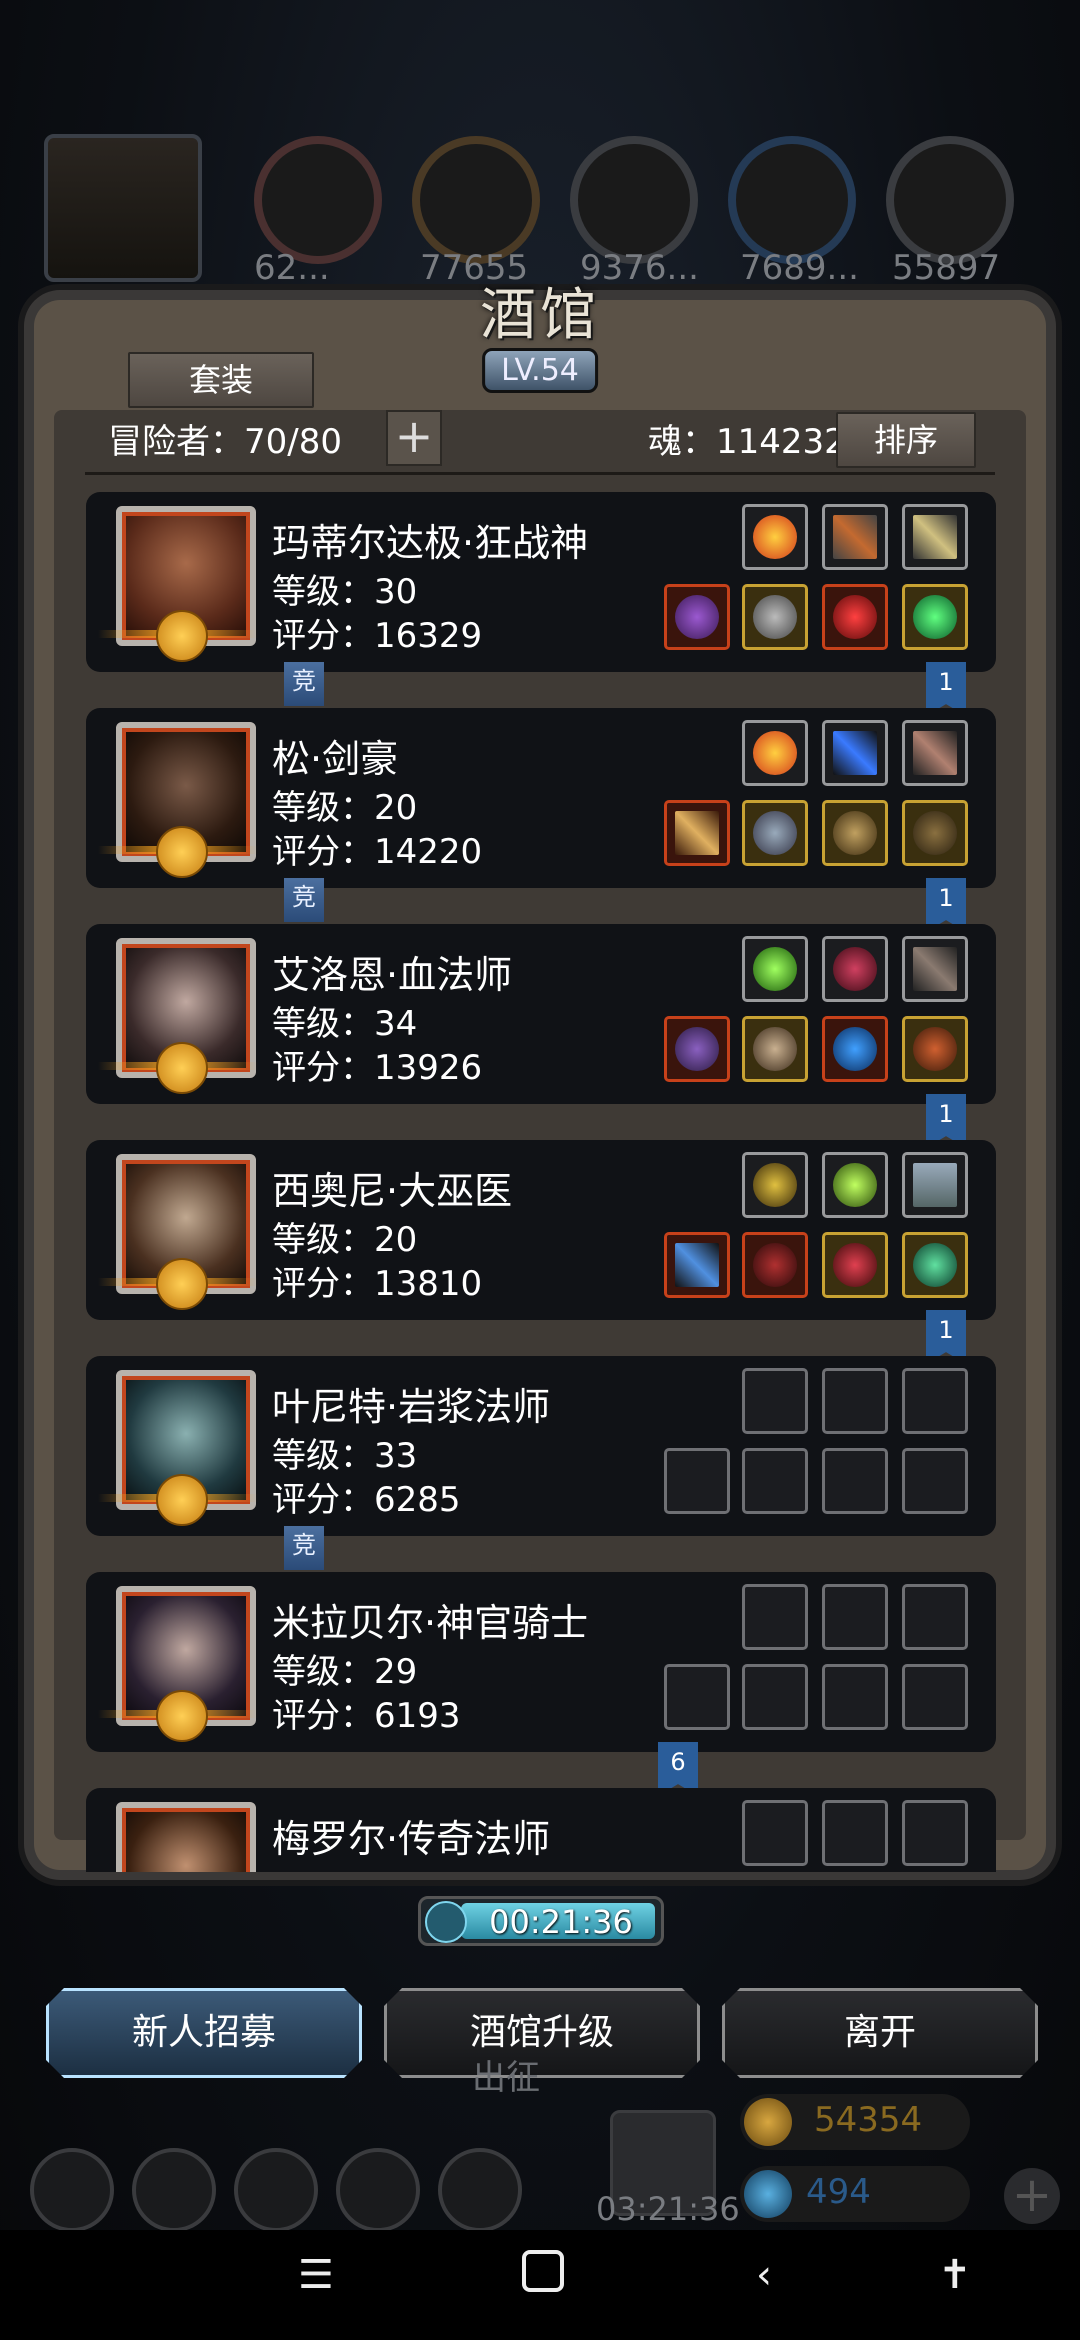  I want to click on expedition-label: 出征, so click(506, 2078).